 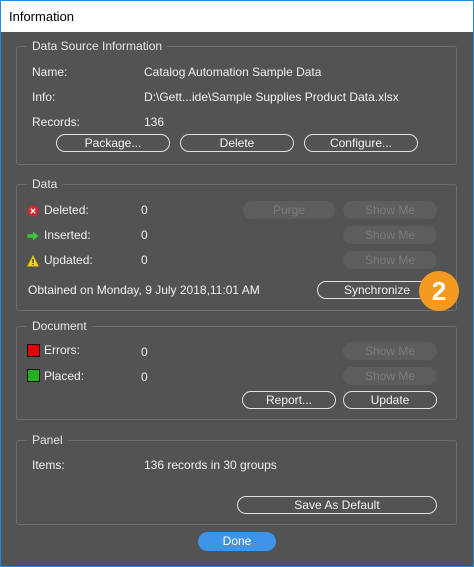 What do you see at coordinates (154, 122) in the screenshot?
I see `records-value: 136` at bounding box center [154, 122].